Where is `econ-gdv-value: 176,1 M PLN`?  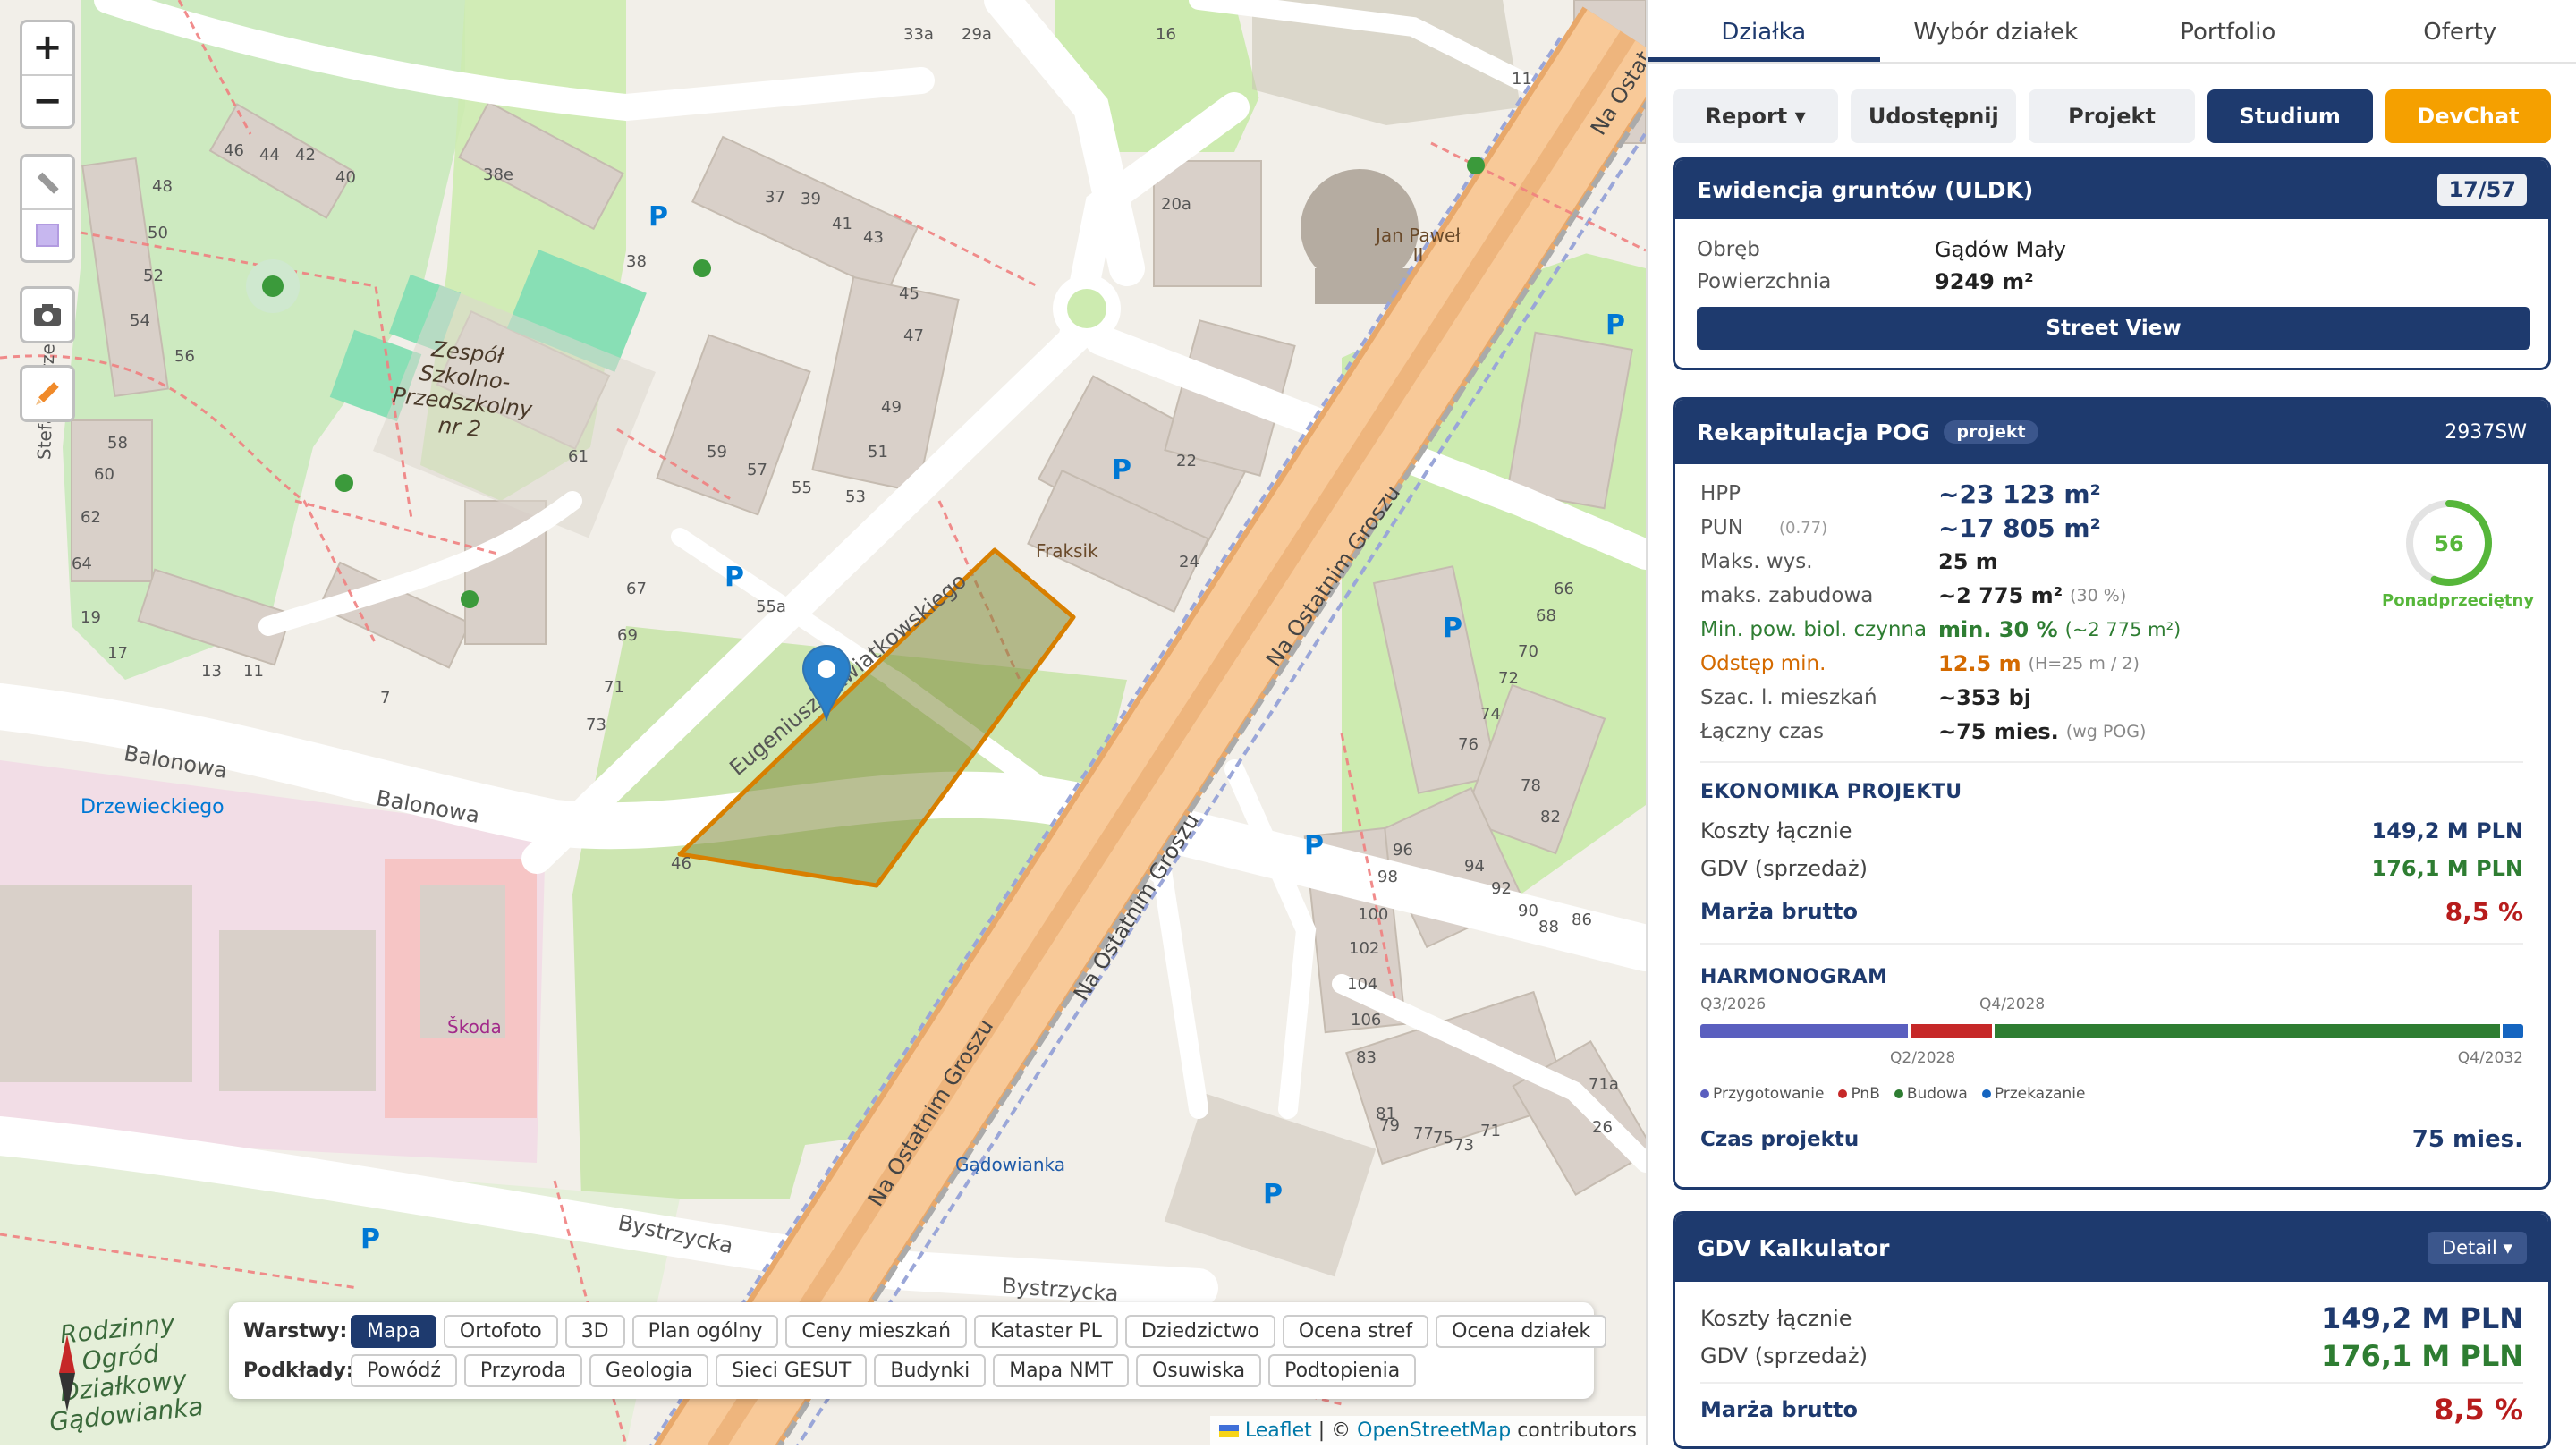 econ-gdv-value: 176,1 M PLN is located at coordinates (2447, 868).